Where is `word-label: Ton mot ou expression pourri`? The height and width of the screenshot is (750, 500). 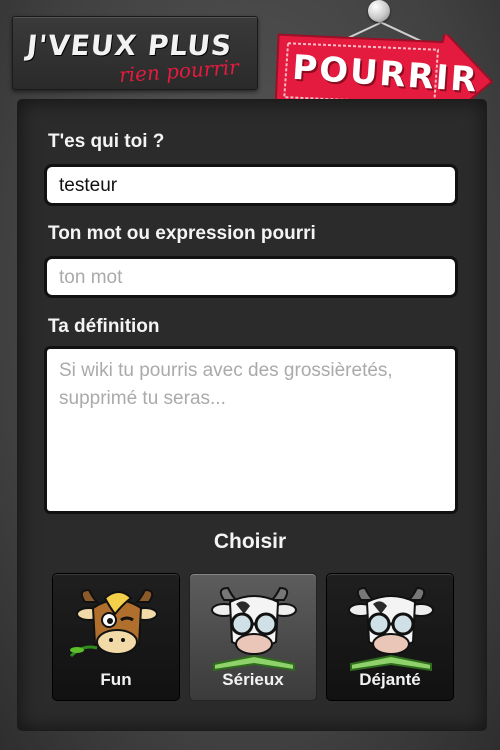
word-label: Ton mot ou expression pourri is located at coordinates (182, 233).